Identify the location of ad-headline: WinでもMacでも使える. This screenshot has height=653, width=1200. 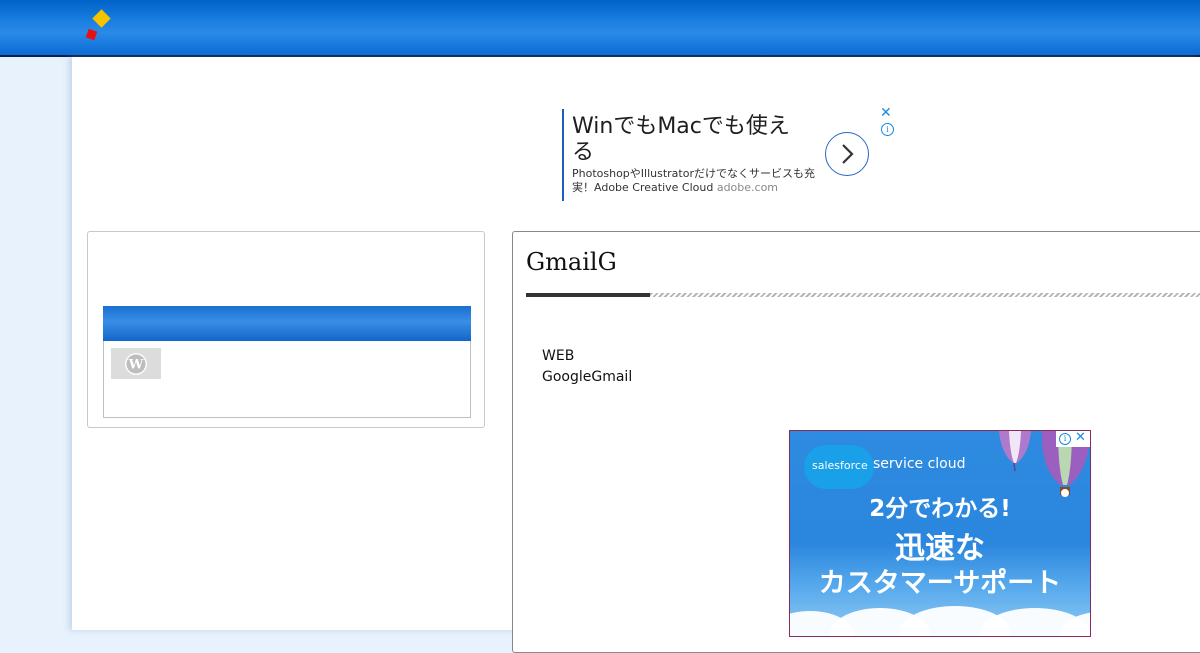
(682, 140).